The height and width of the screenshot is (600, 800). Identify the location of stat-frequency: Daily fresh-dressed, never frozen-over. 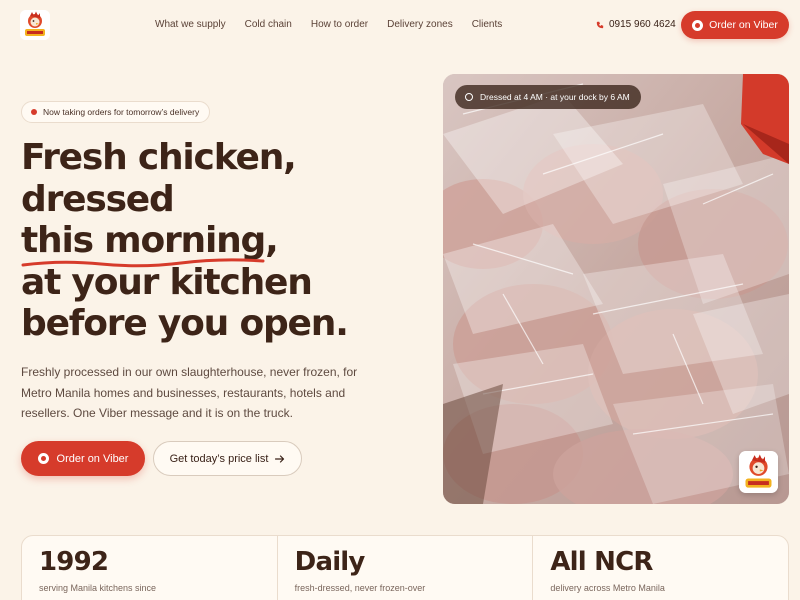
(406, 568).